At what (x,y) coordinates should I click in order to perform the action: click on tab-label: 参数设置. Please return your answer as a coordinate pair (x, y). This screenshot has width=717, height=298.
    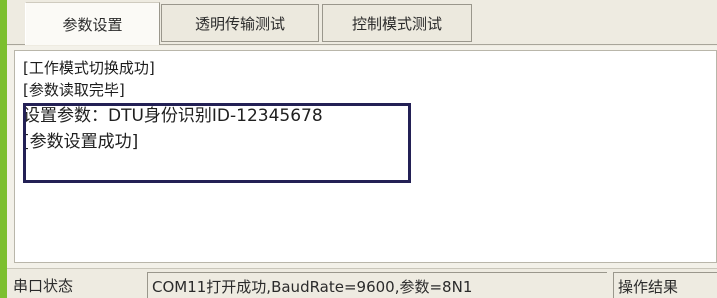
    Looking at the image, I should click on (92, 24).